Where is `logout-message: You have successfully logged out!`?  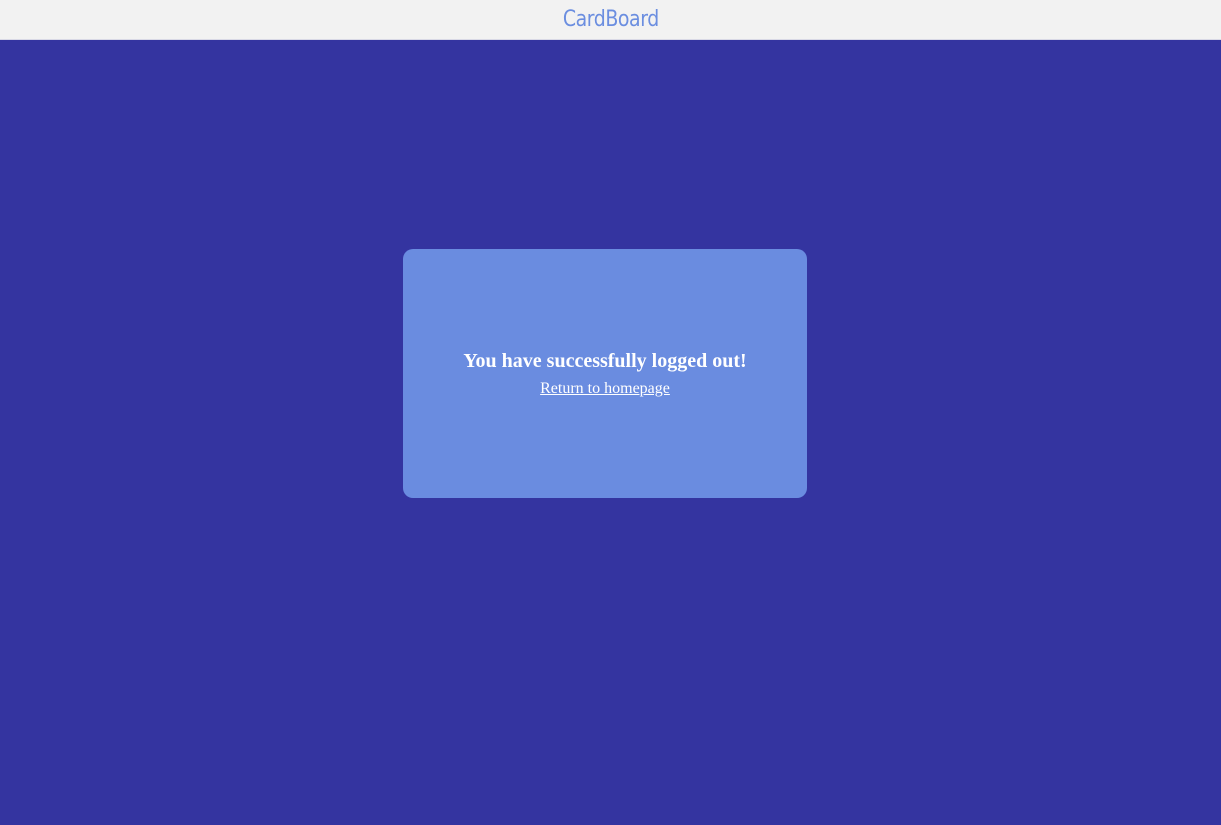
logout-message: You have successfully logged out! is located at coordinates (605, 361).